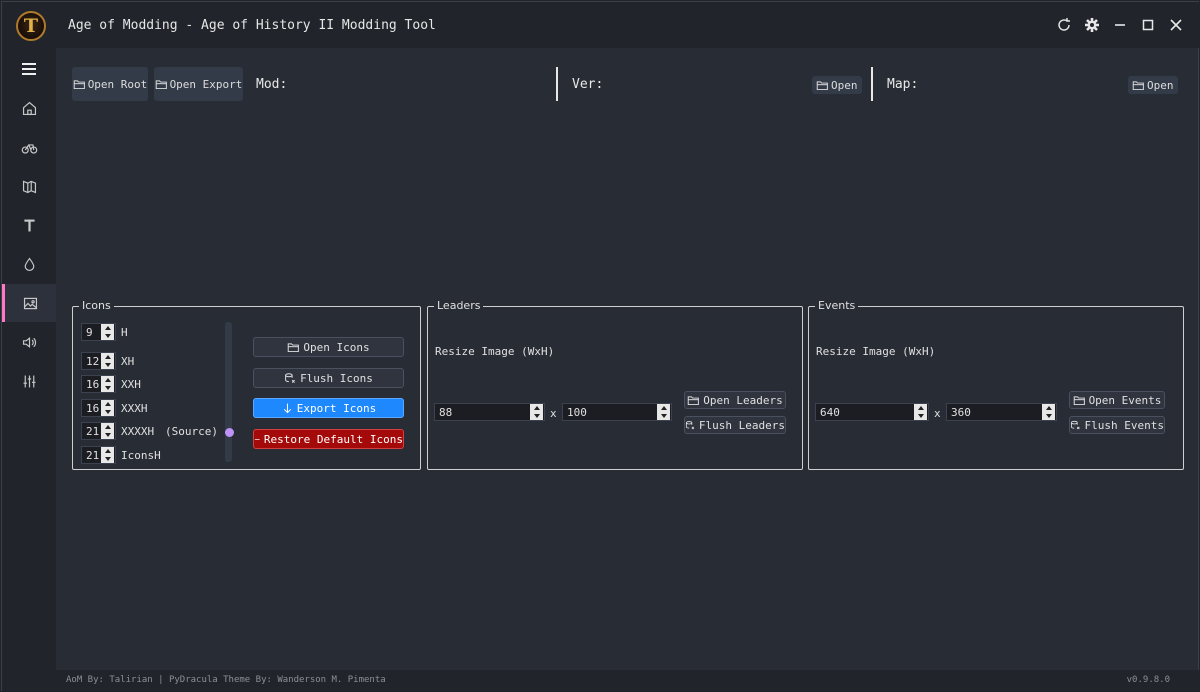  What do you see at coordinates (98, 408) in the screenshot?
I see `size-xxxh-spinbox: 16` at bounding box center [98, 408].